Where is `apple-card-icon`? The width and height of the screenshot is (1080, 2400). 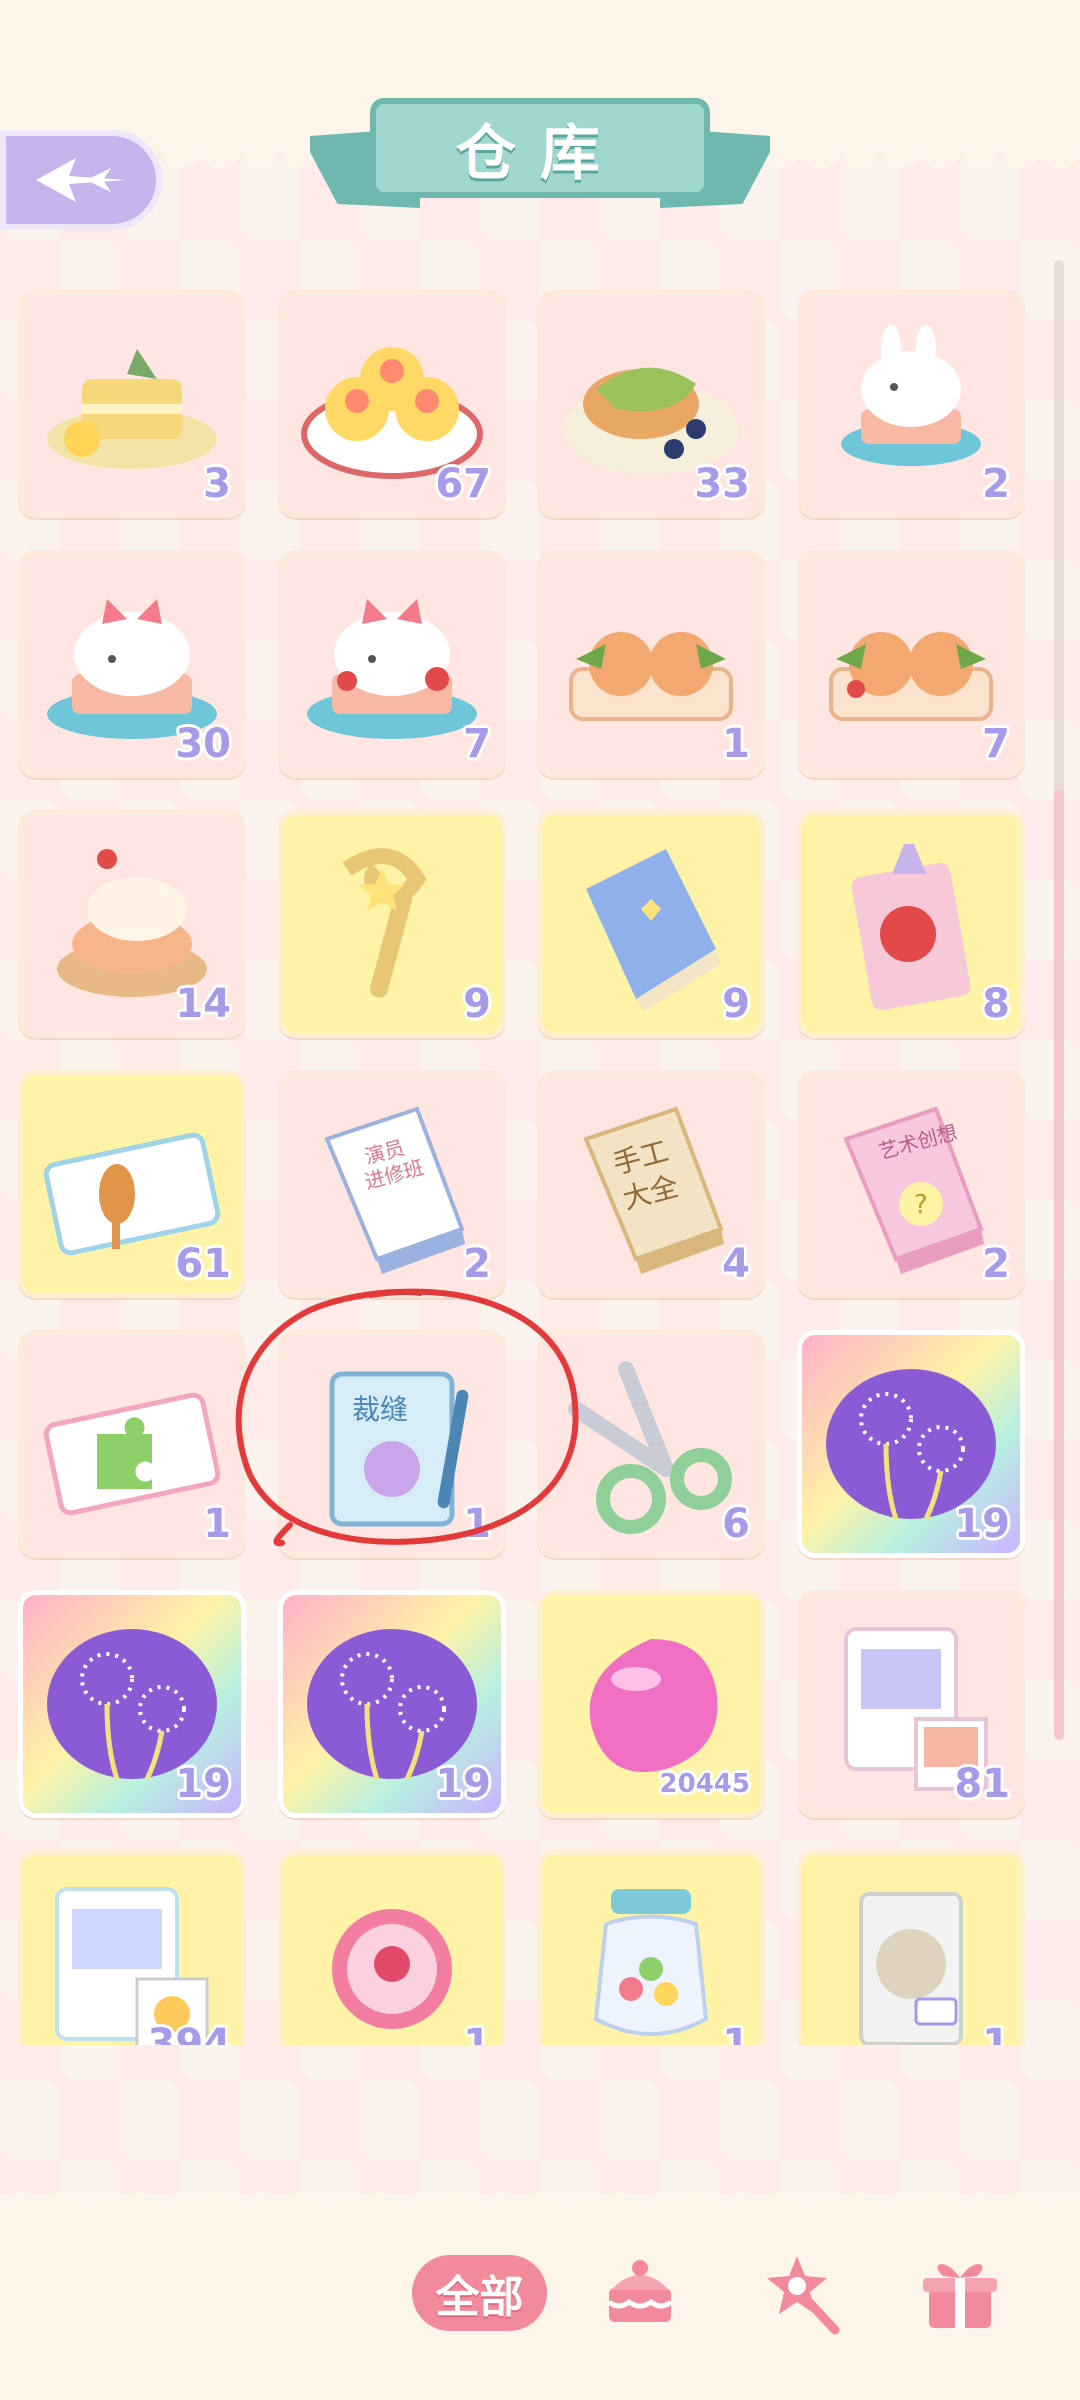
apple-card-icon is located at coordinates (911, 927).